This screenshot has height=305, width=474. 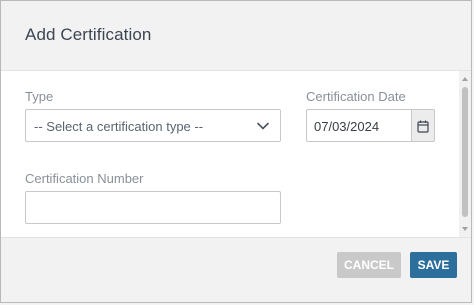 I want to click on dialog-scrollbar, so click(x=465, y=154).